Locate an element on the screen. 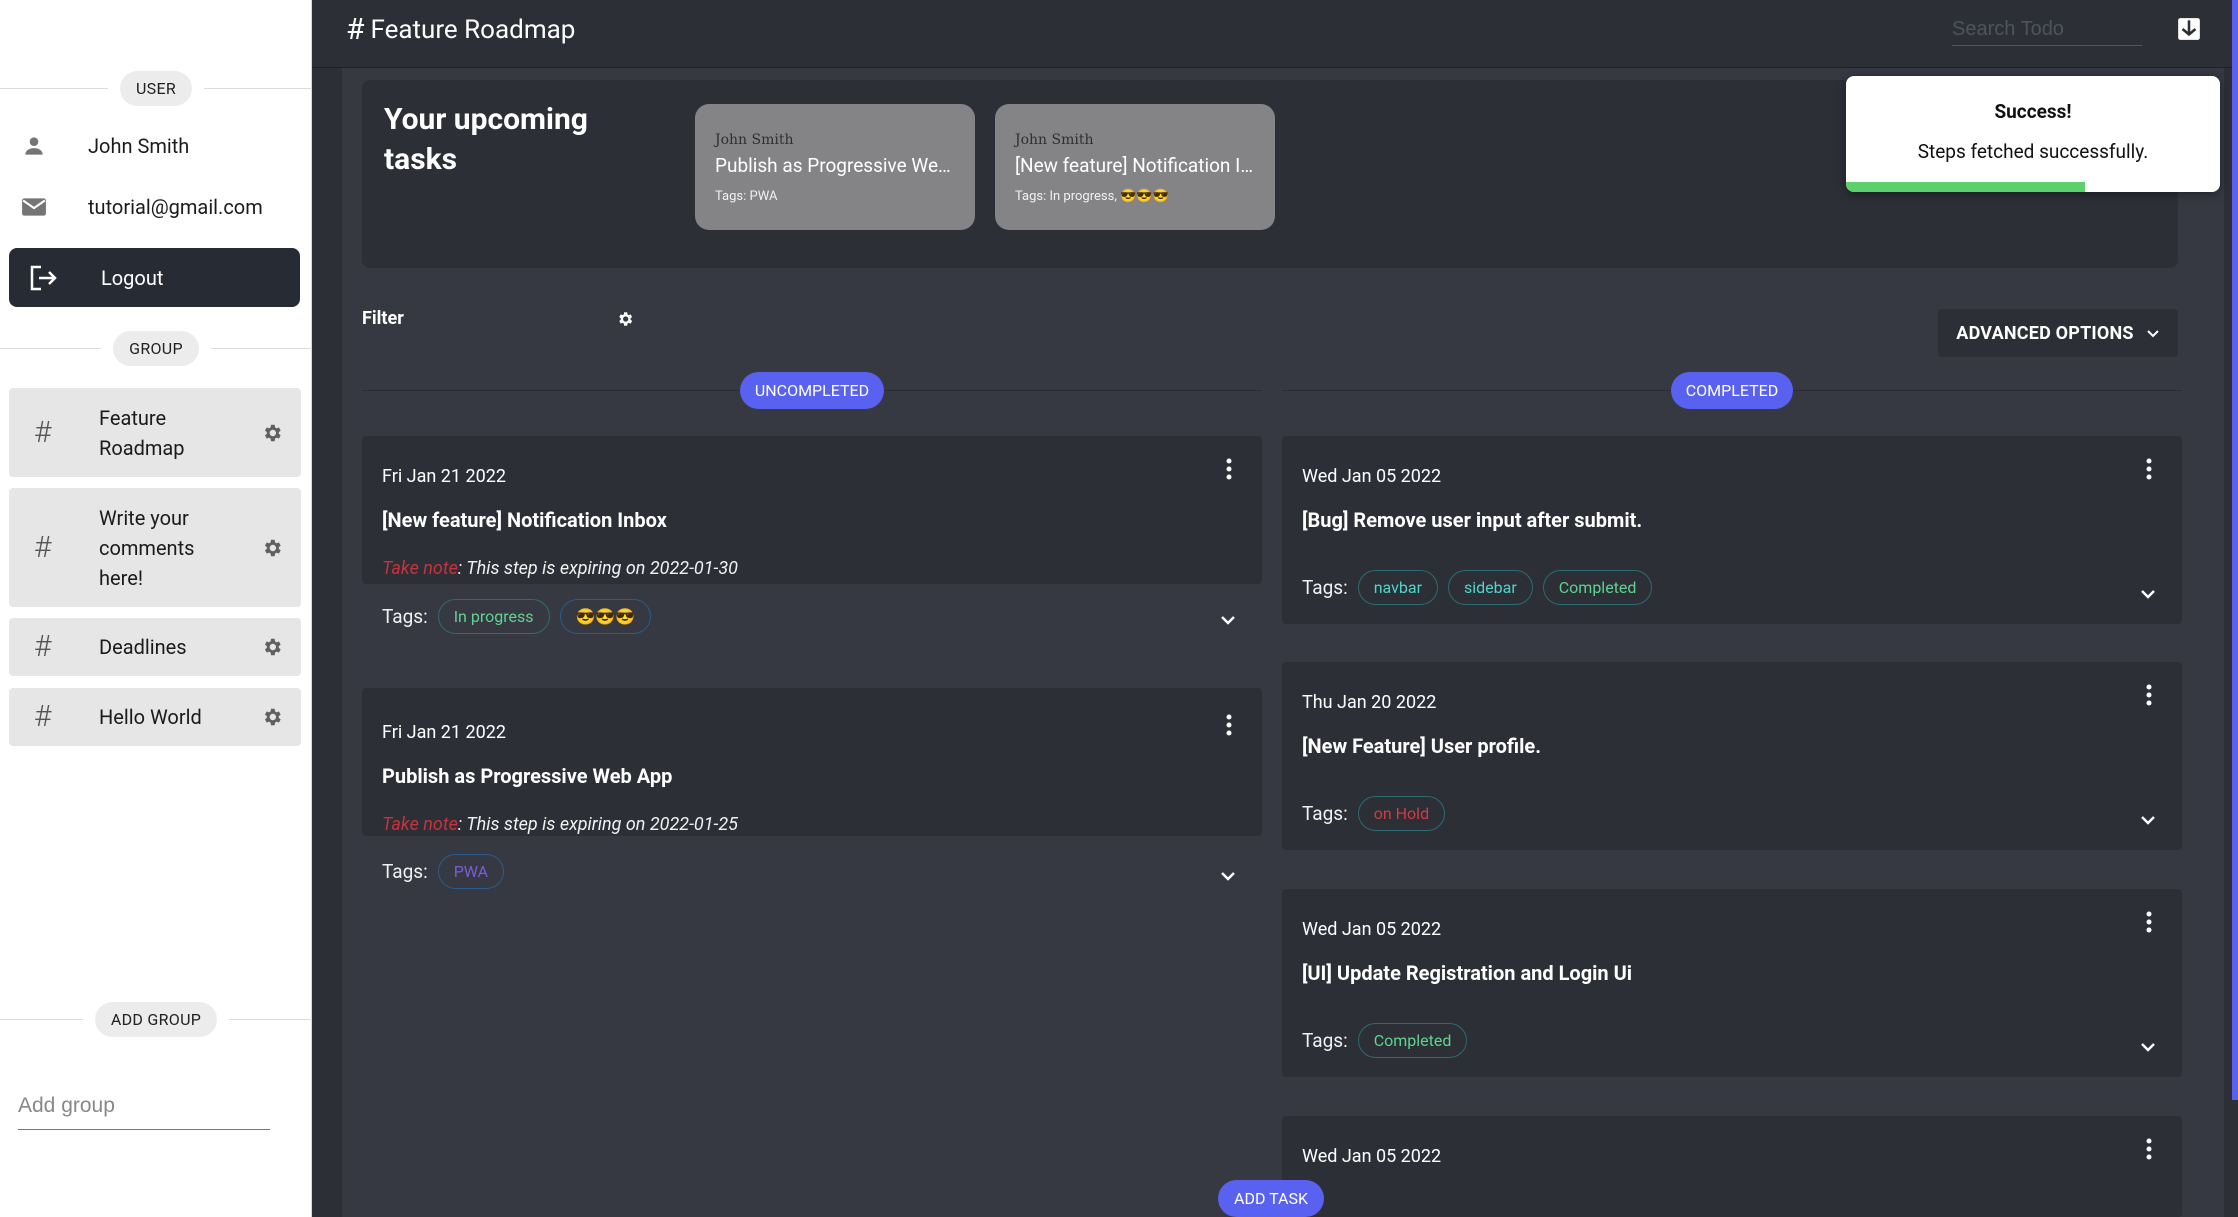  logout-button: Logout is located at coordinates (154, 277).